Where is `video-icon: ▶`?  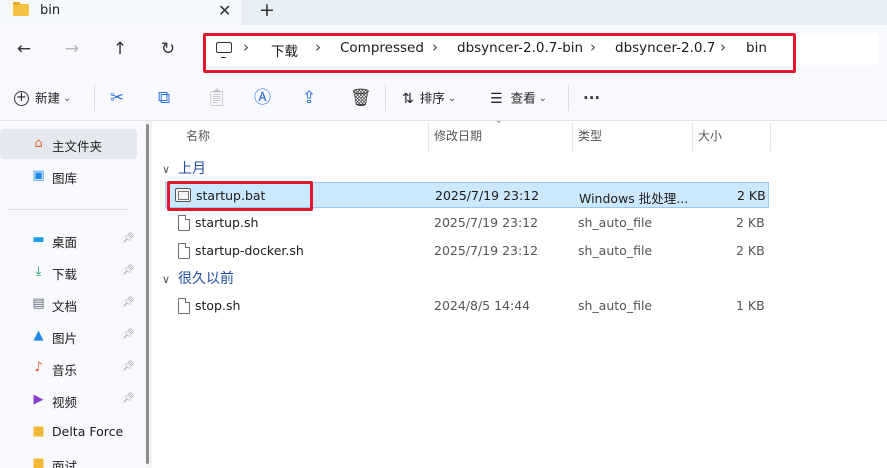
video-icon: ▶ is located at coordinates (38, 399).